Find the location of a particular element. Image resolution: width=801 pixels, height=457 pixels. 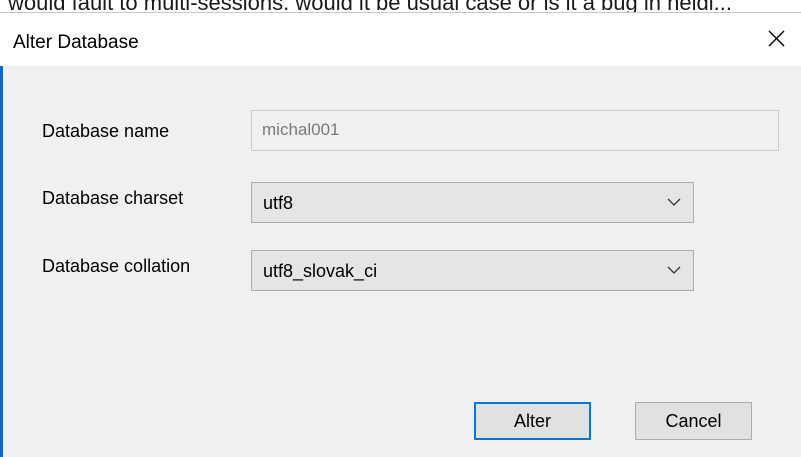

database-collation-value: utf8_slovak_ci is located at coordinates (320, 271).